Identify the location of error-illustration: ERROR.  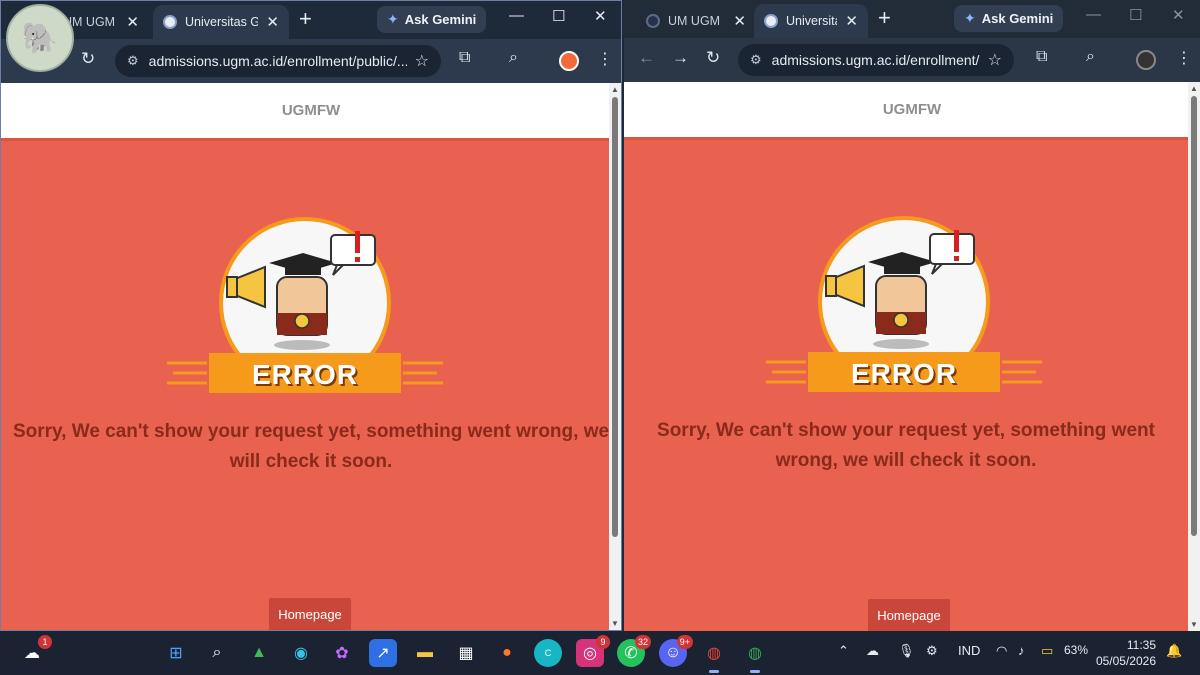
(904, 306).